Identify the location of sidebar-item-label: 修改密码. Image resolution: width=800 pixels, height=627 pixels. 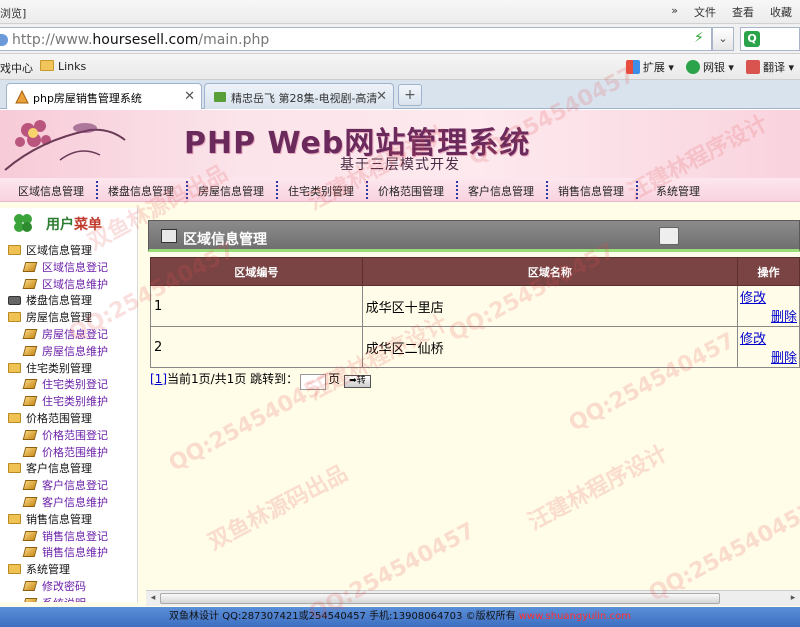
(64, 586).